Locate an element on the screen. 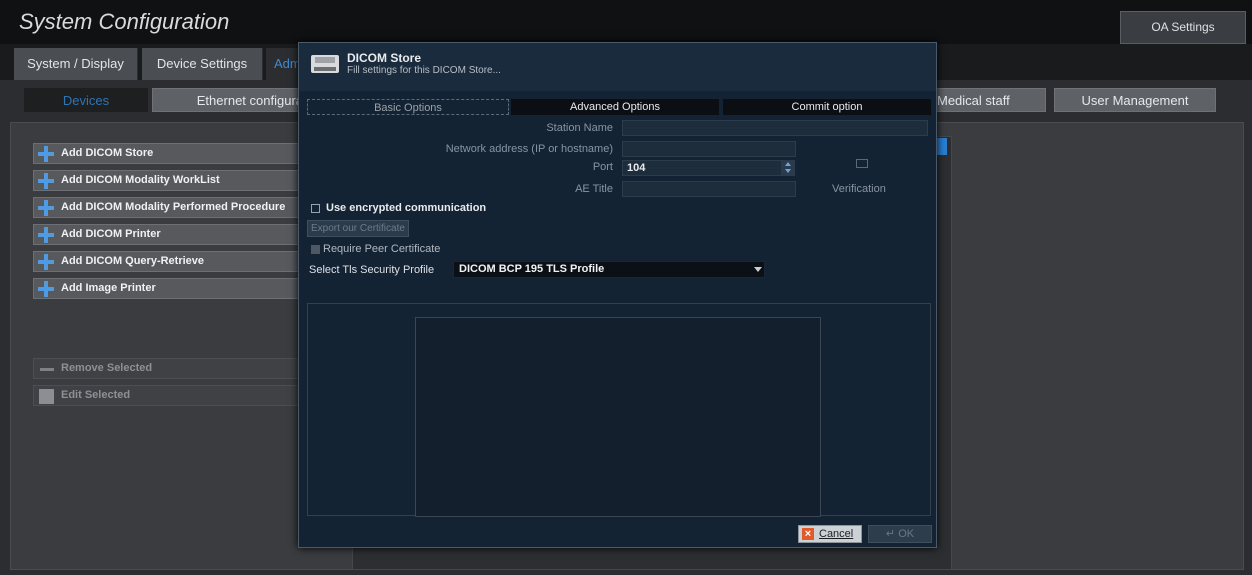 The image size is (1252, 575). port-stepper is located at coordinates (788, 168).